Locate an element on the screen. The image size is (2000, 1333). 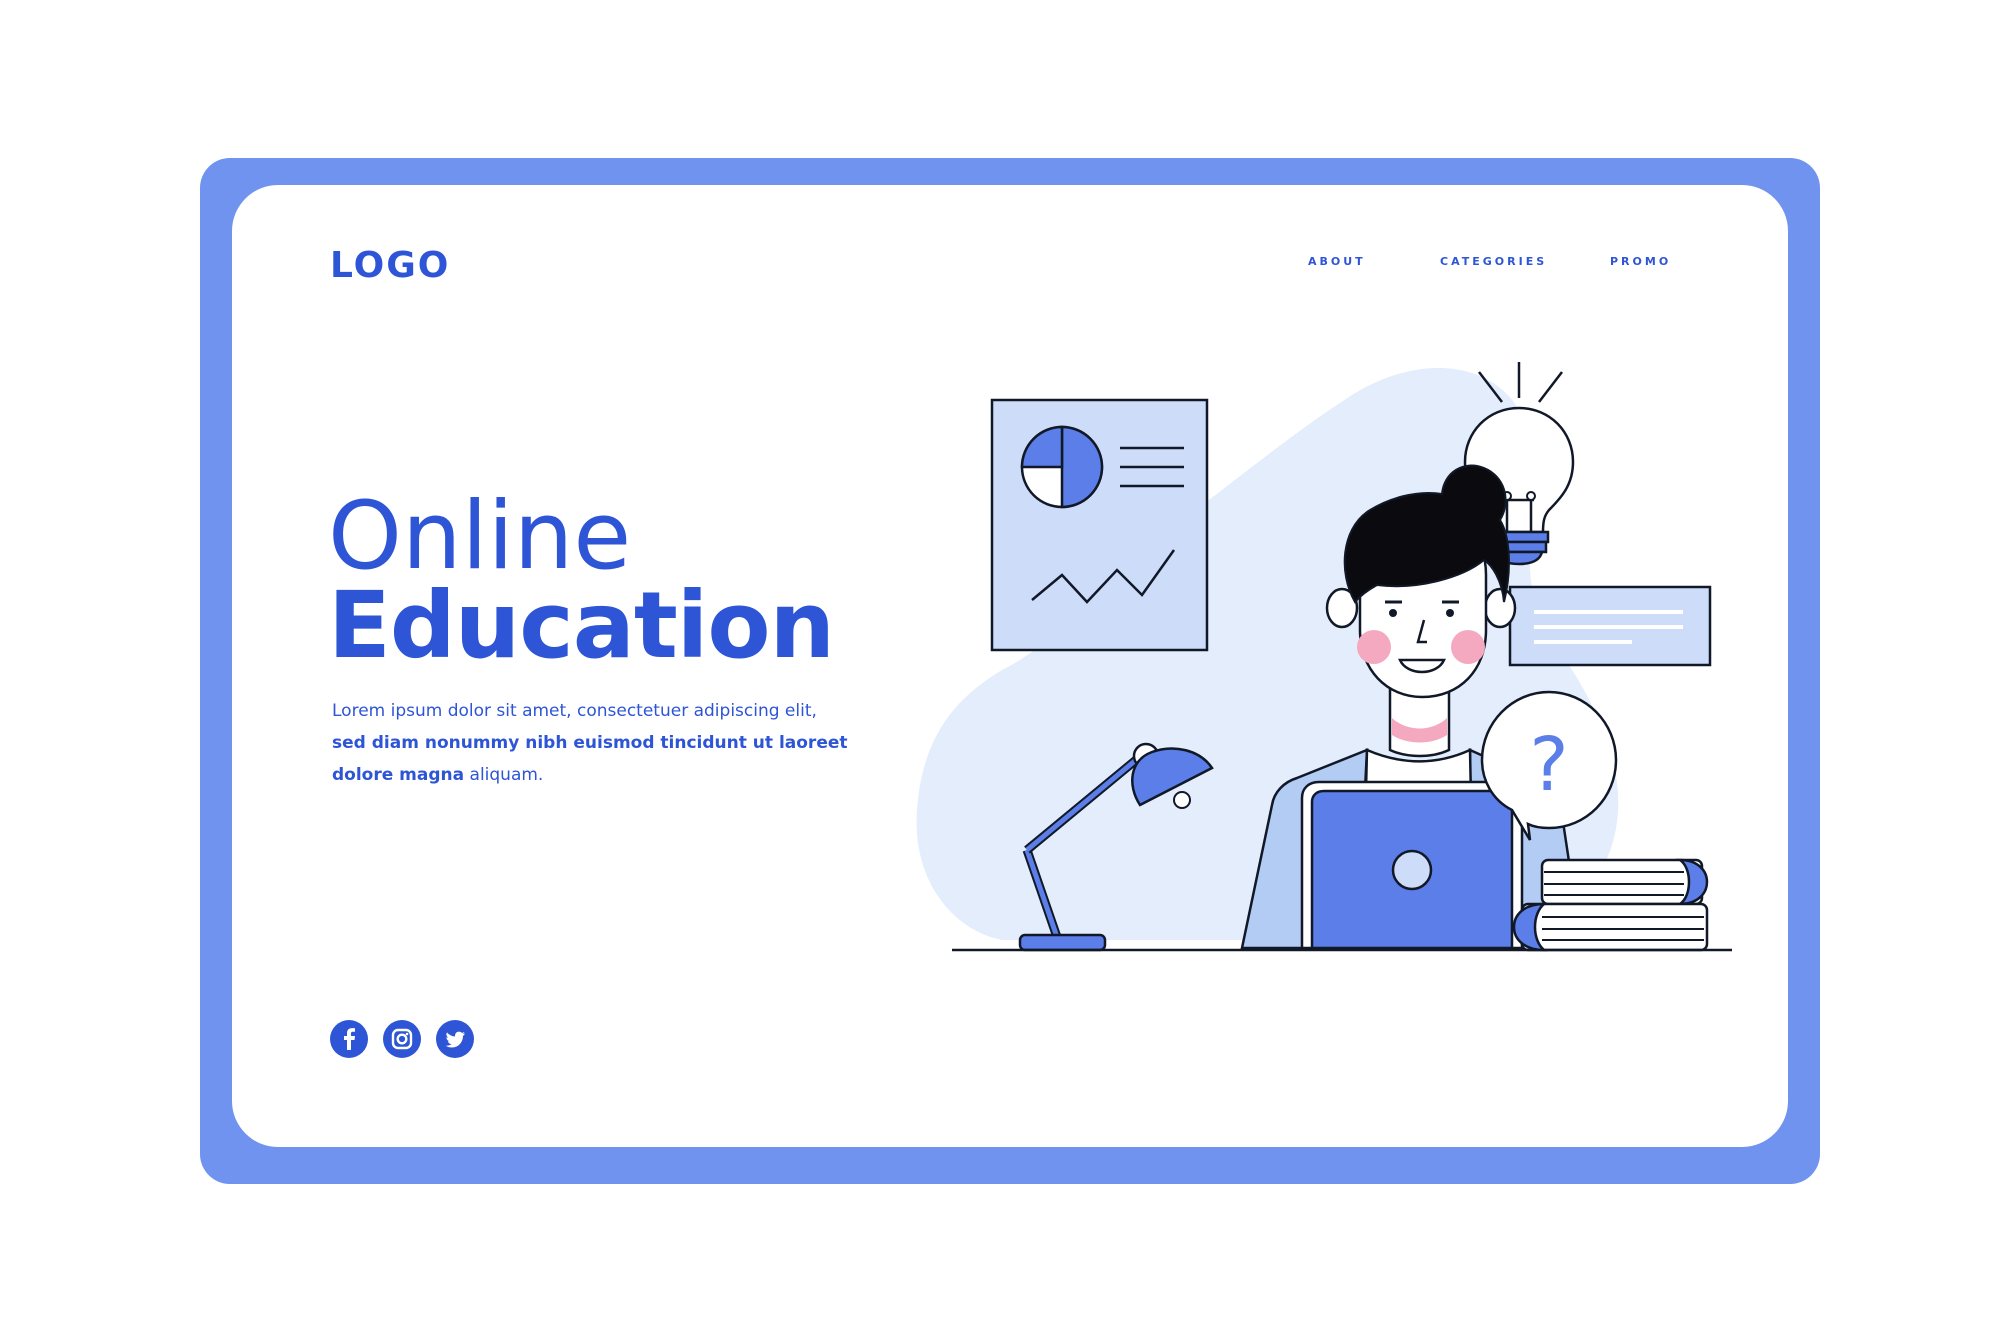
description-text-end: aliquam. is located at coordinates (504, 775).